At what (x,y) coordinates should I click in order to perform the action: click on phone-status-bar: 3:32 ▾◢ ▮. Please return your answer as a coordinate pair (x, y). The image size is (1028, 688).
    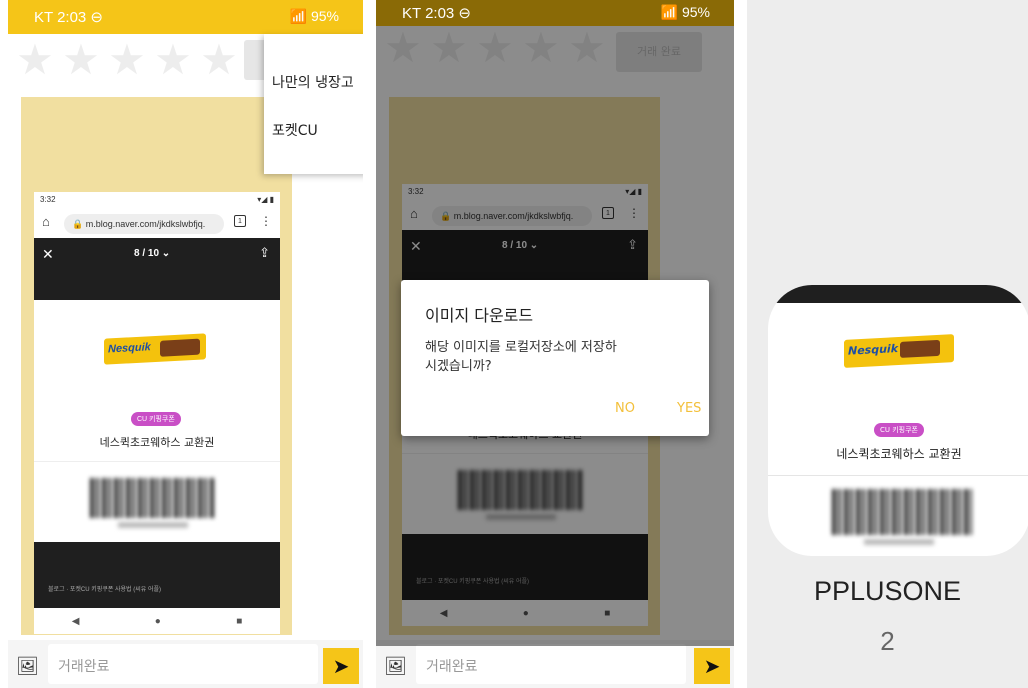
    Looking at the image, I should click on (157, 200).